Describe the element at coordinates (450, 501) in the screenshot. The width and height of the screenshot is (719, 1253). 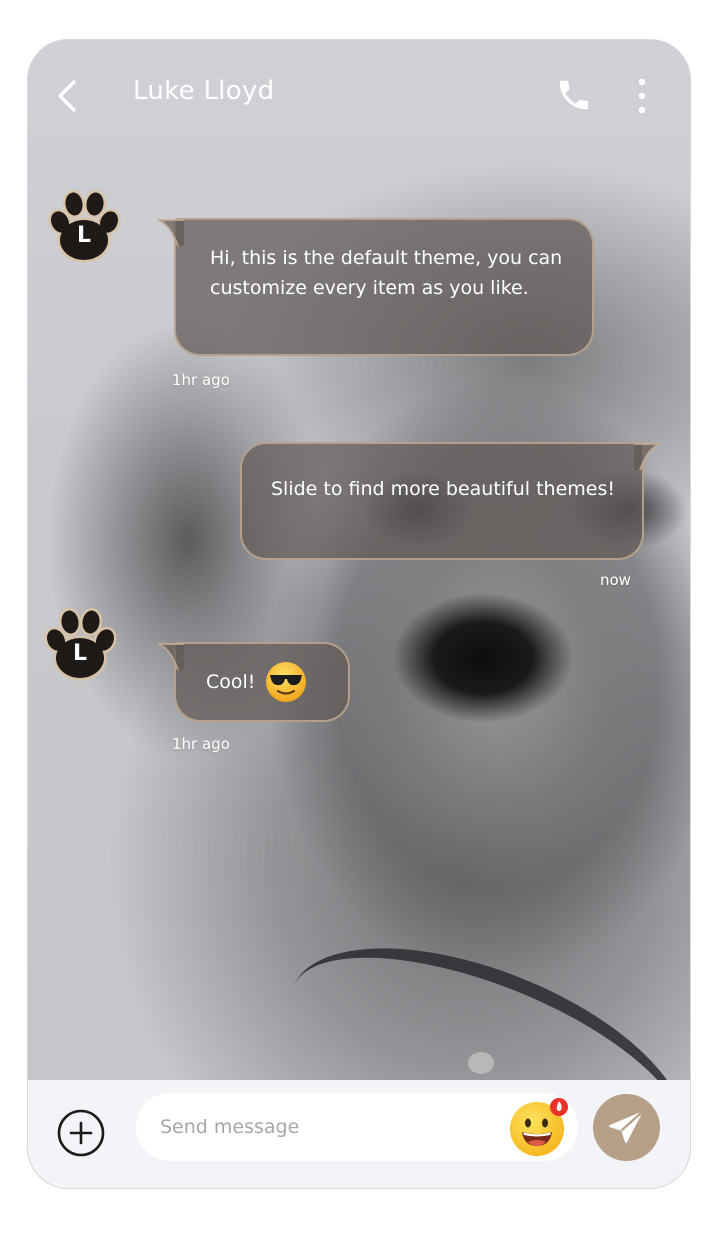
I see `outgoing-message-bubble: Slide to find more beautiful themes!` at that location.